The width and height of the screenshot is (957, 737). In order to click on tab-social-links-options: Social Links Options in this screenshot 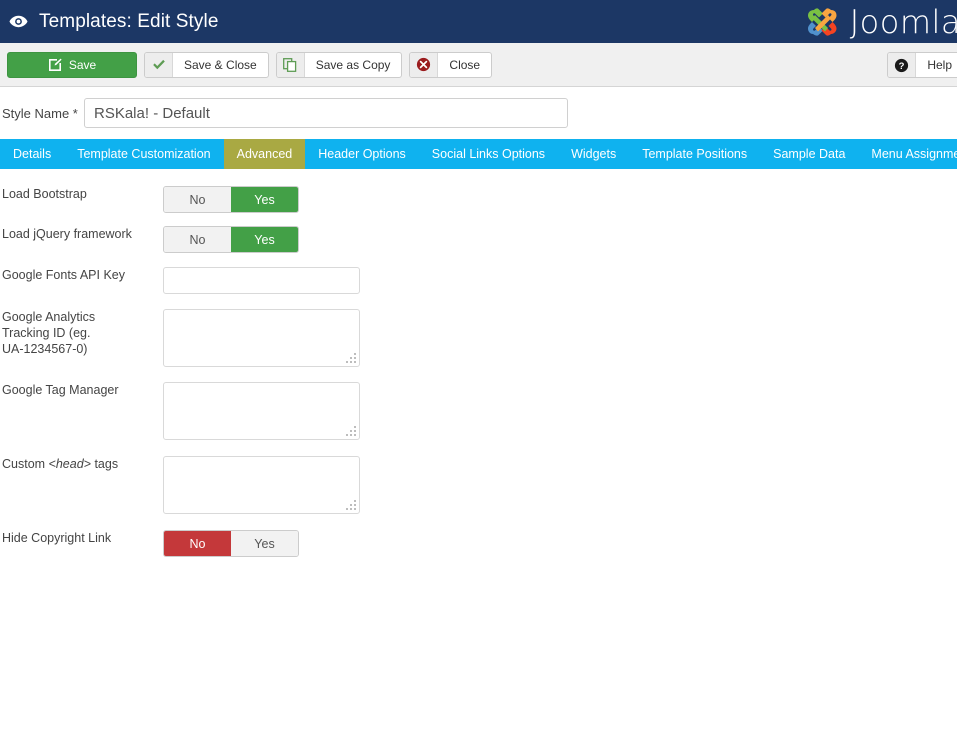, I will do `click(488, 154)`.